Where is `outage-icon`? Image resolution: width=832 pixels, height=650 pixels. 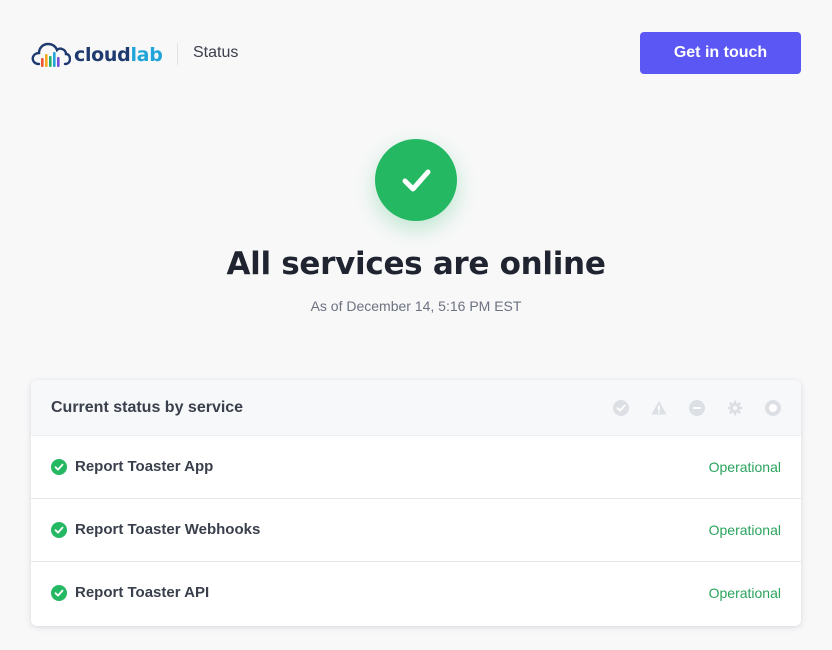 outage-icon is located at coordinates (697, 408).